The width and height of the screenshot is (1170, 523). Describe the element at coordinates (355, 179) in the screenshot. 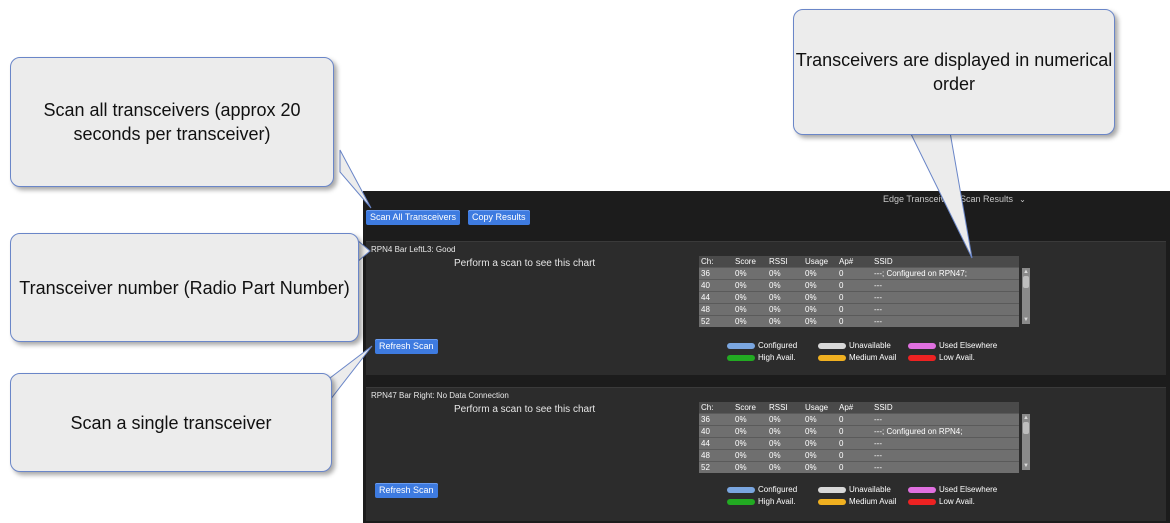

I see `pointer-scan-all` at that location.